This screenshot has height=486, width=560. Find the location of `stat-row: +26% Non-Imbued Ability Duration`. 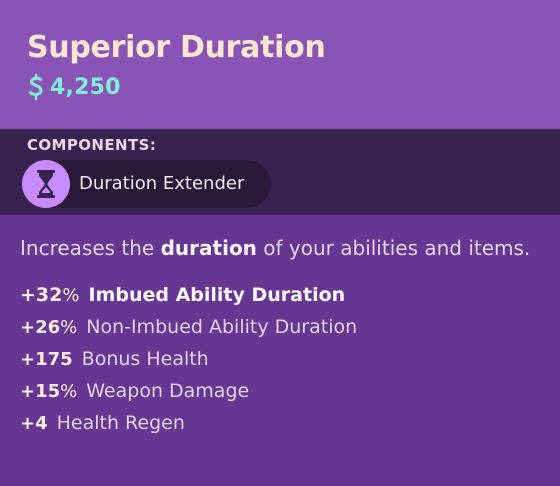

stat-row: +26% Non-Imbued Ability Duration is located at coordinates (280, 327).